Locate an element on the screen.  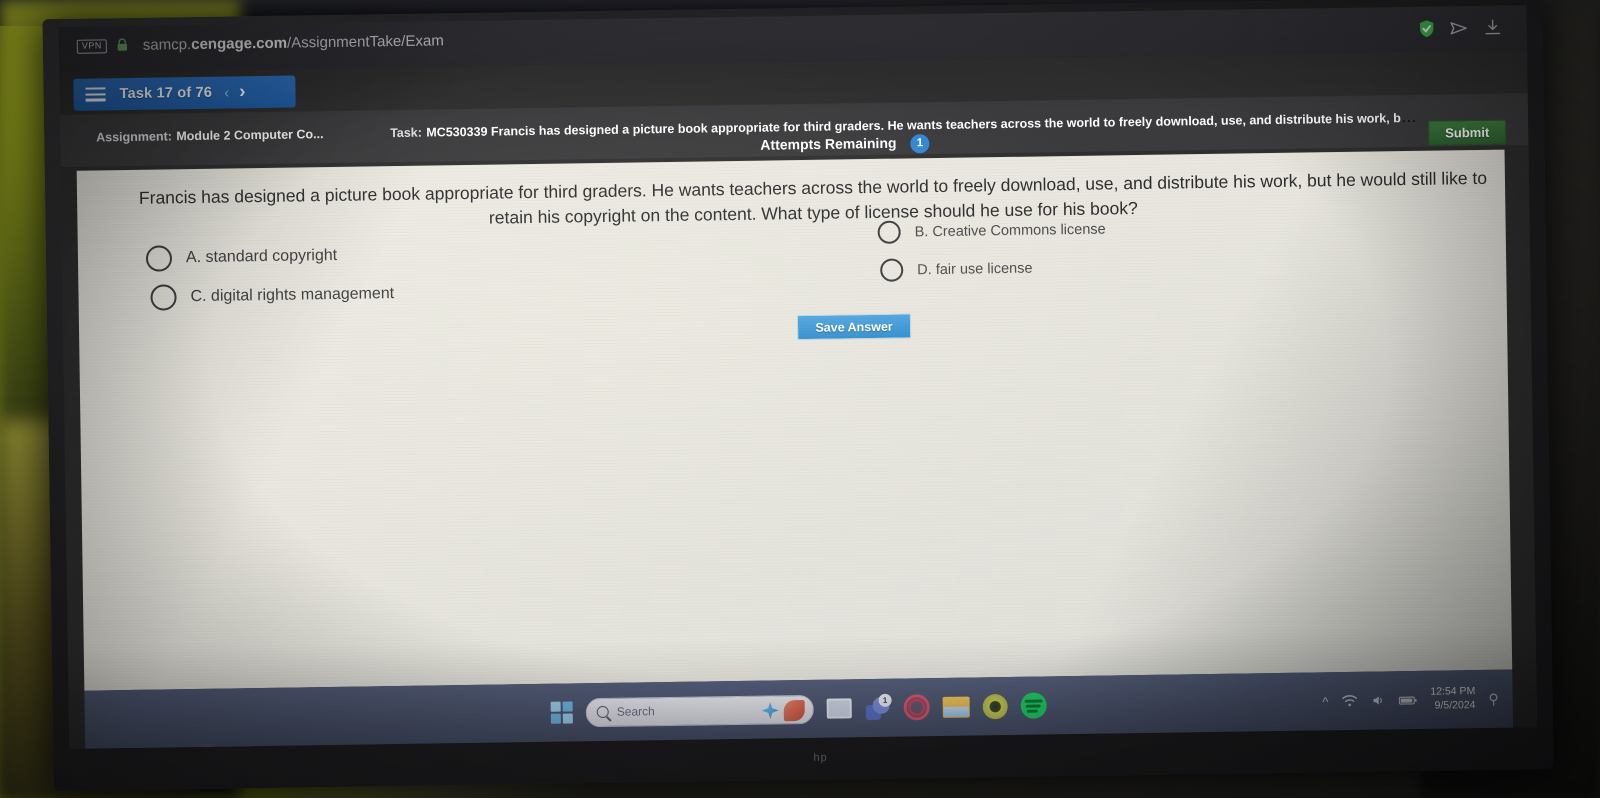
bell-icon: ⚲ is located at coordinates (1493, 698).